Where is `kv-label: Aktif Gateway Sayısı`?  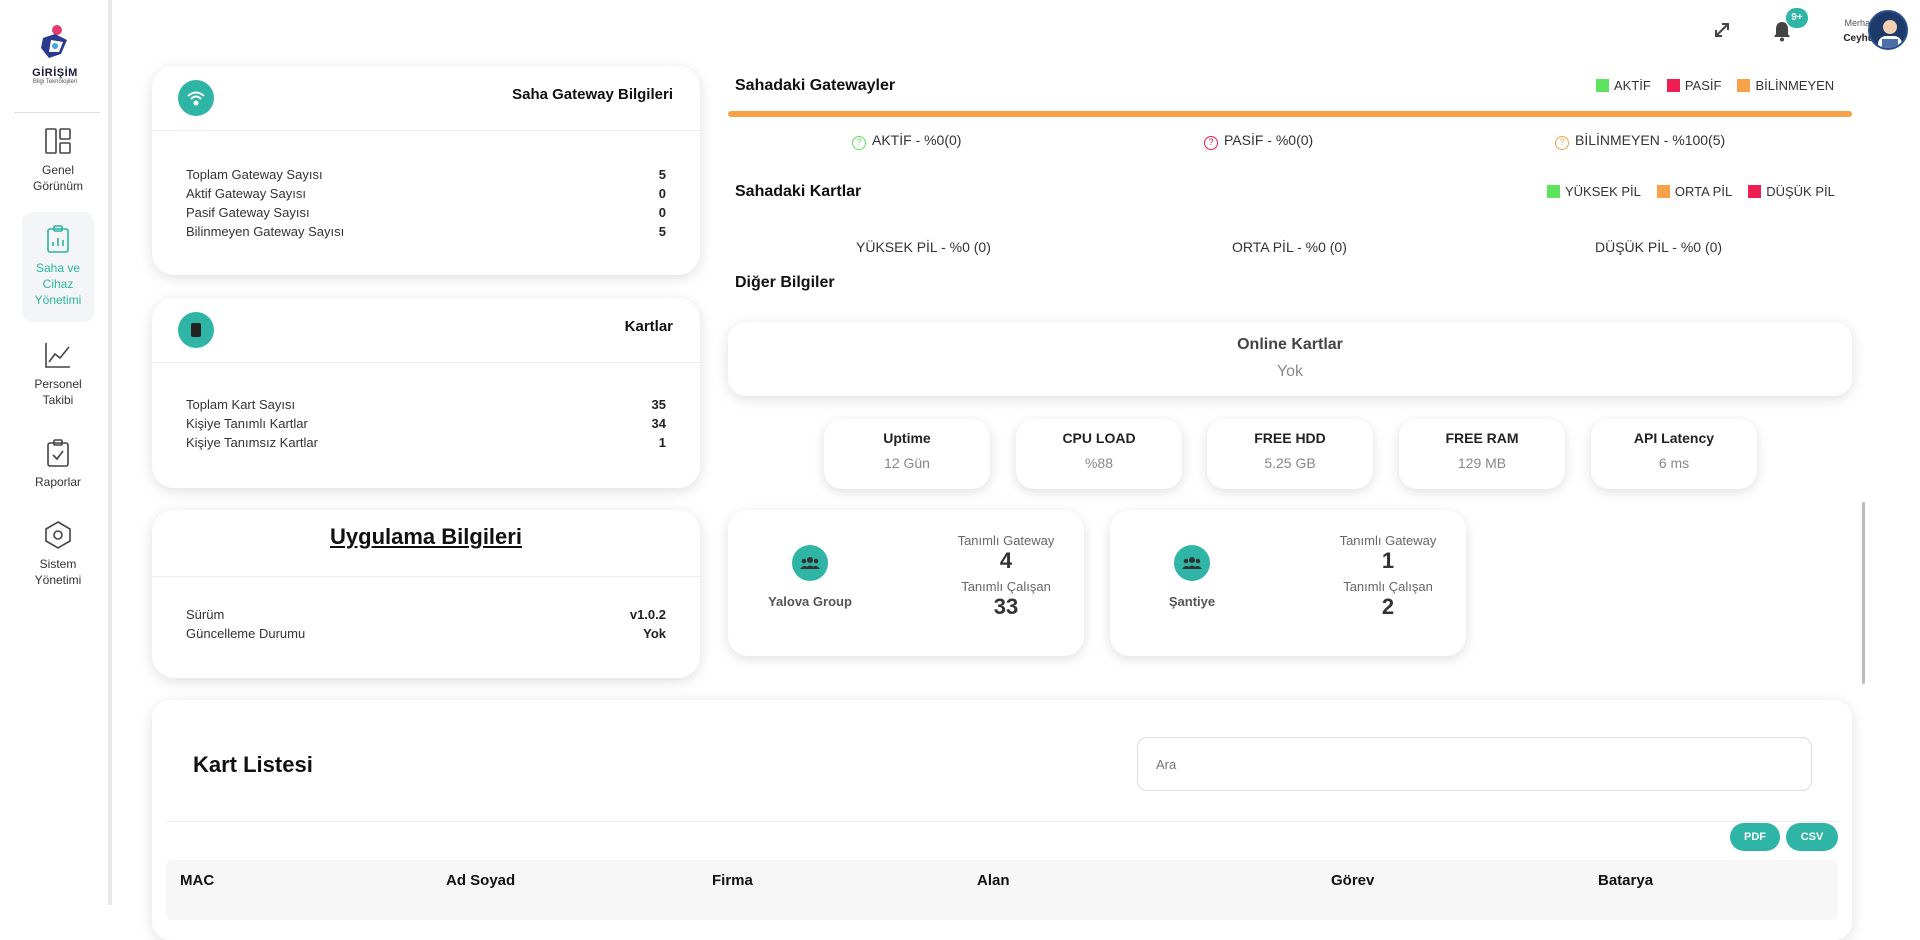 kv-label: Aktif Gateway Sayısı is located at coordinates (246, 193).